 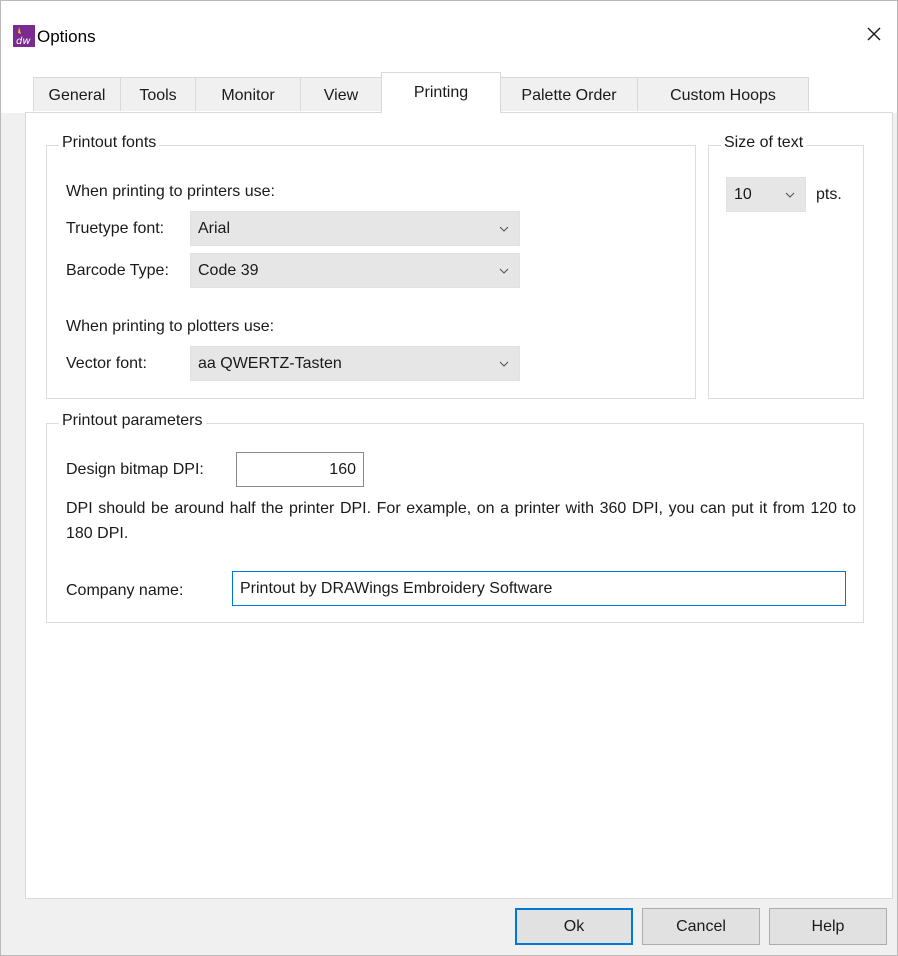 What do you see at coordinates (828, 926) in the screenshot?
I see `help-button: Help` at bounding box center [828, 926].